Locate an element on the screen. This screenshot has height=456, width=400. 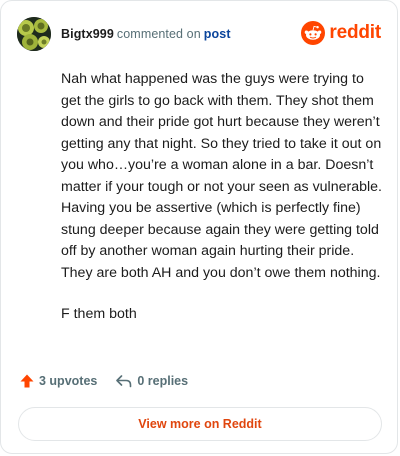
replies-count: 0 replies is located at coordinates (163, 381).